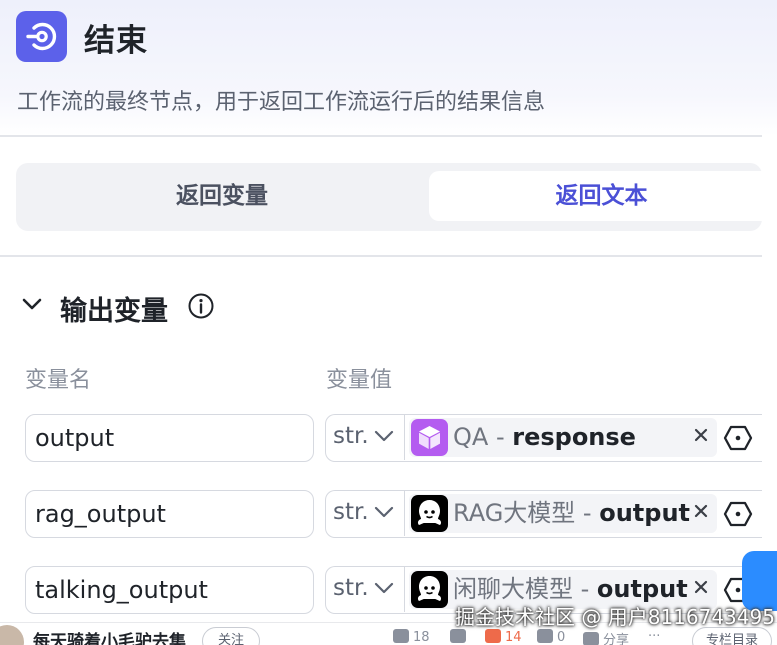 The image size is (777, 645). I want to click on comment-icon, so click(545, 636).